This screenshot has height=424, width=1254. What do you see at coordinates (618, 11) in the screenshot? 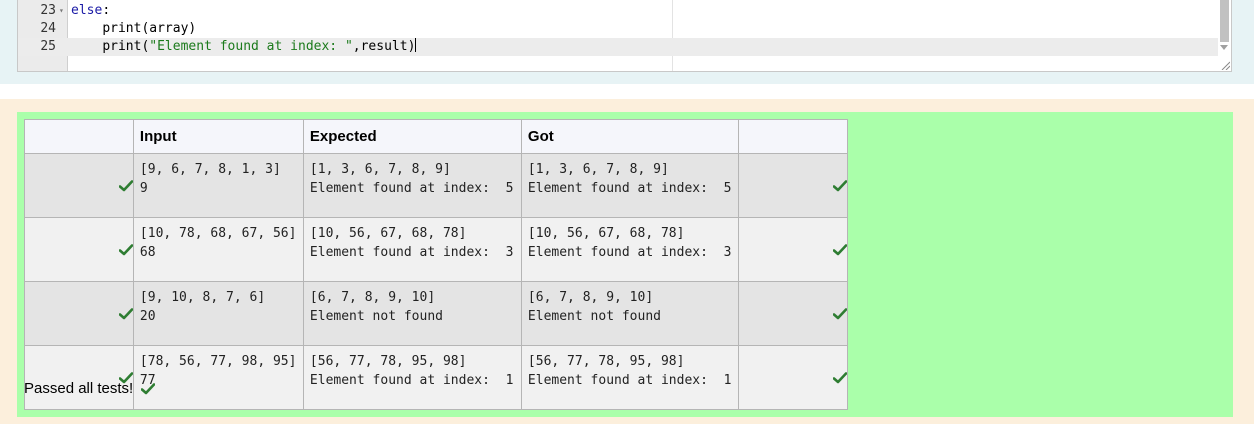
I see `code-line-23: 23 ▾ else:` at bounding box center [618, 11].